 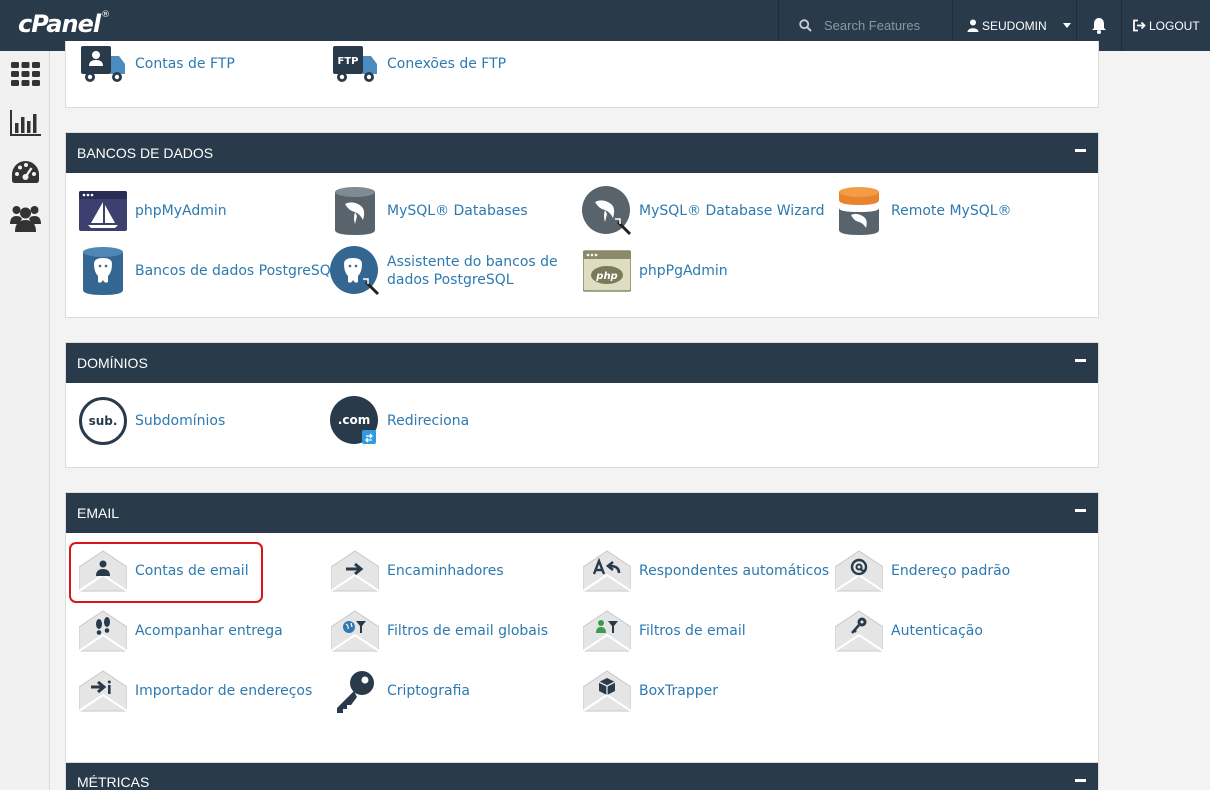 What do you see at coordinates (152, 211) in the screenshot?
I see `feature-phpmyadmin: phpMyAdmin` at bounding box center [152, 211].